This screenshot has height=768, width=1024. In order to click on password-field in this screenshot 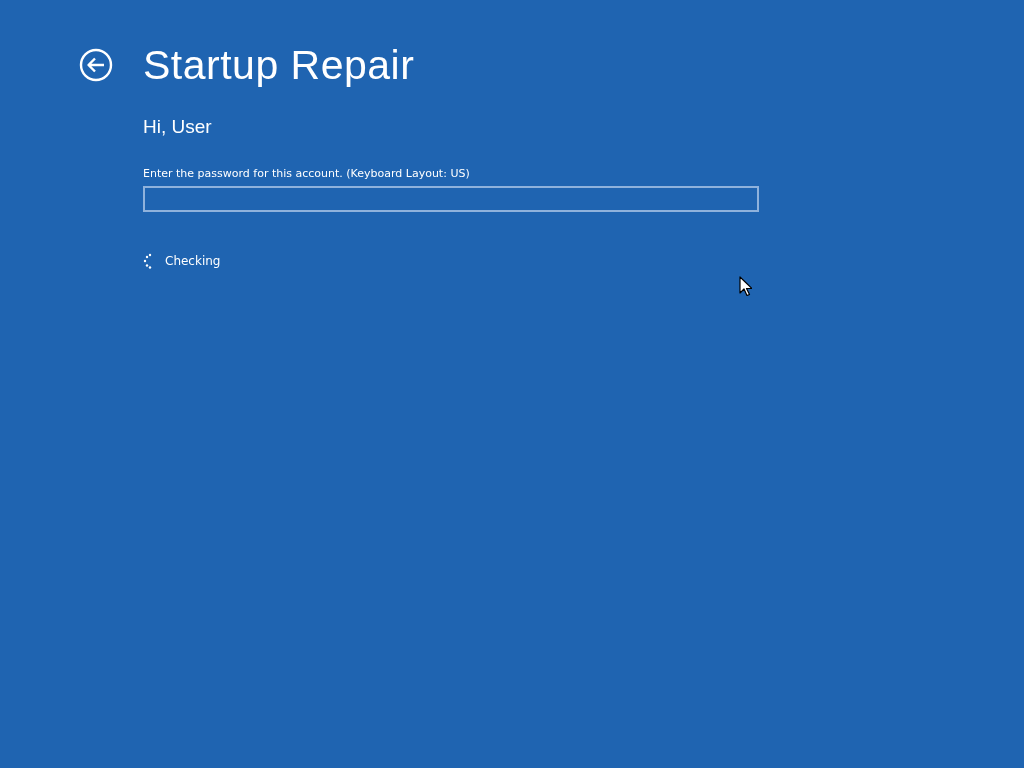, I will do `click(451, 199)`.